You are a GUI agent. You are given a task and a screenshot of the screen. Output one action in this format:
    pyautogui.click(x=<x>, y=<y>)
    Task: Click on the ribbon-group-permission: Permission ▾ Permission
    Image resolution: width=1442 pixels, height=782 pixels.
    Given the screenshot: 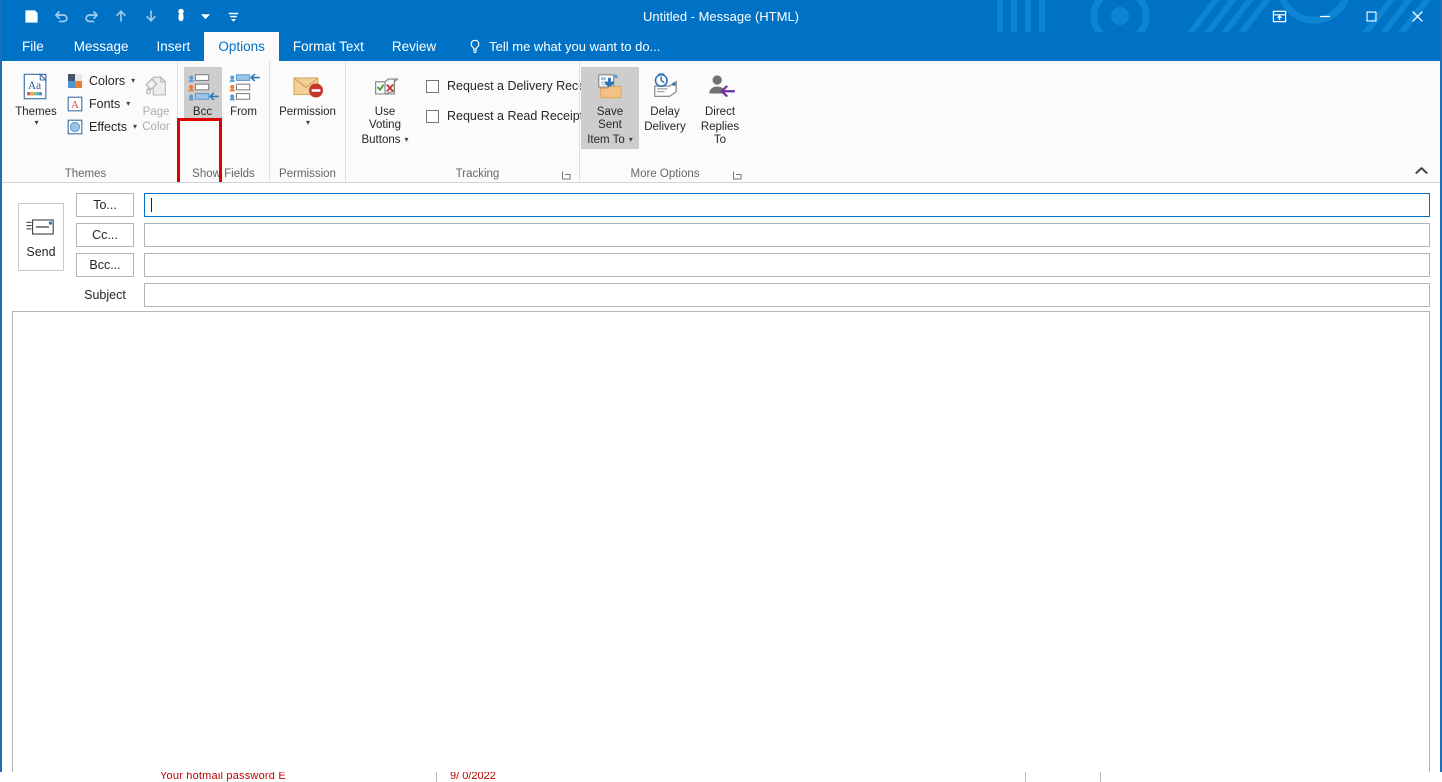 What is the action you would take?
    pyautogui.click(x=307, y=121)
    